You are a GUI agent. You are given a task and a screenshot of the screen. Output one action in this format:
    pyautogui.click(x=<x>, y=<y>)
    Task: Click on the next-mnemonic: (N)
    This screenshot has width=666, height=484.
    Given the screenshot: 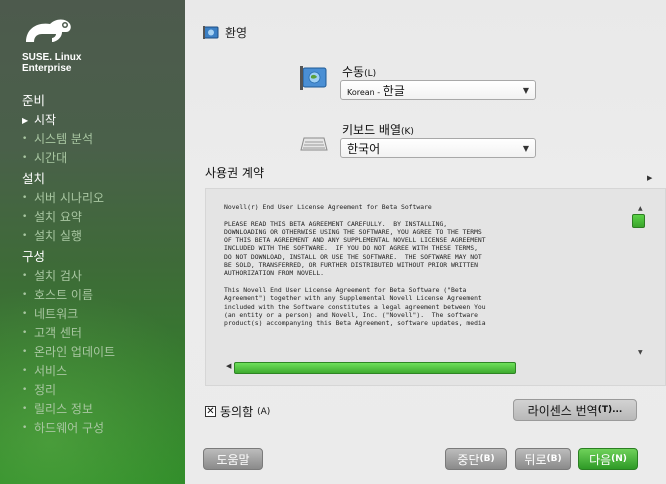 What is the action you would take?
    pyautogui.click(x=619, y=459)
    